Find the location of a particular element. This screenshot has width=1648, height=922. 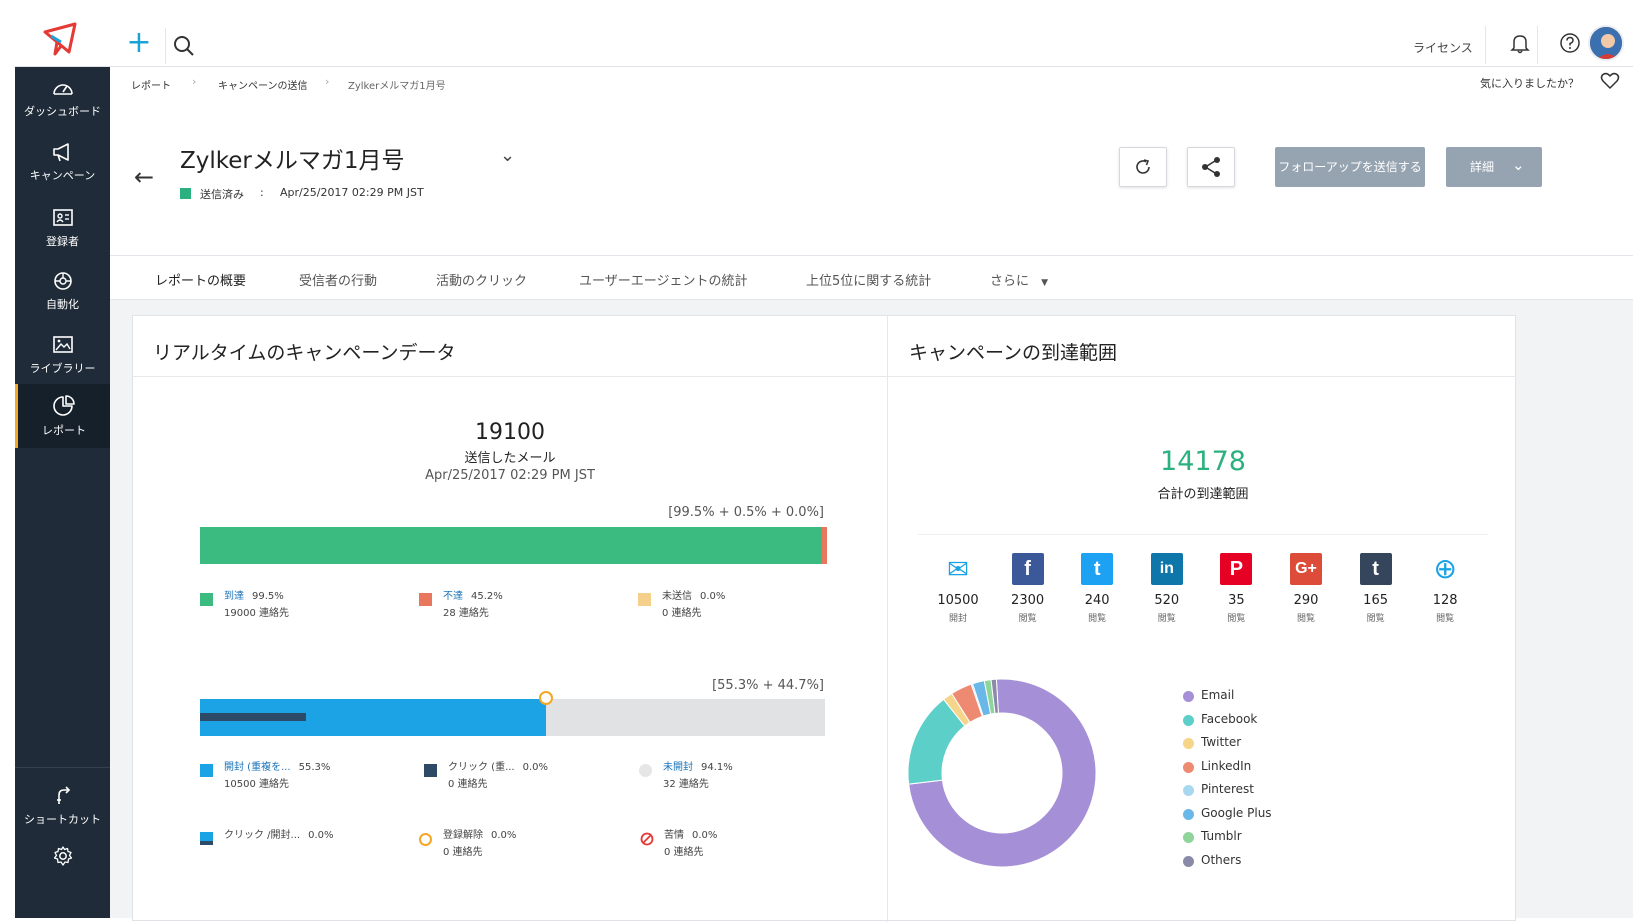

chart-legend-item: Facebook is located at coordinates (1227, 724).